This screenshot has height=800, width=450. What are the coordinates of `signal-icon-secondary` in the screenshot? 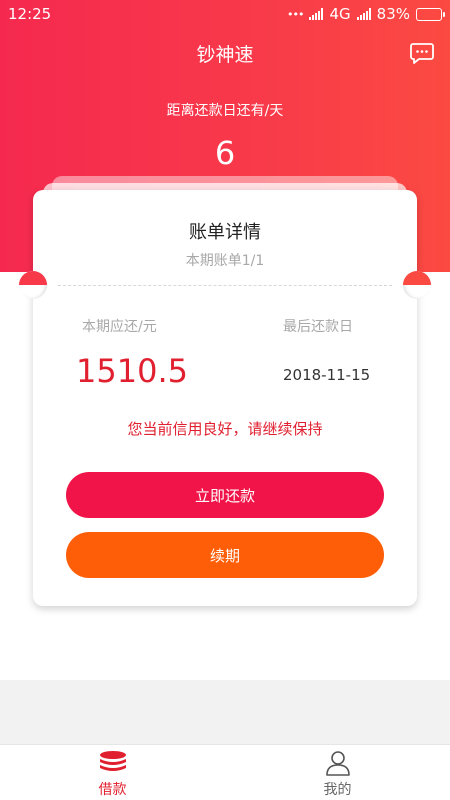 It's located at (363, 14).